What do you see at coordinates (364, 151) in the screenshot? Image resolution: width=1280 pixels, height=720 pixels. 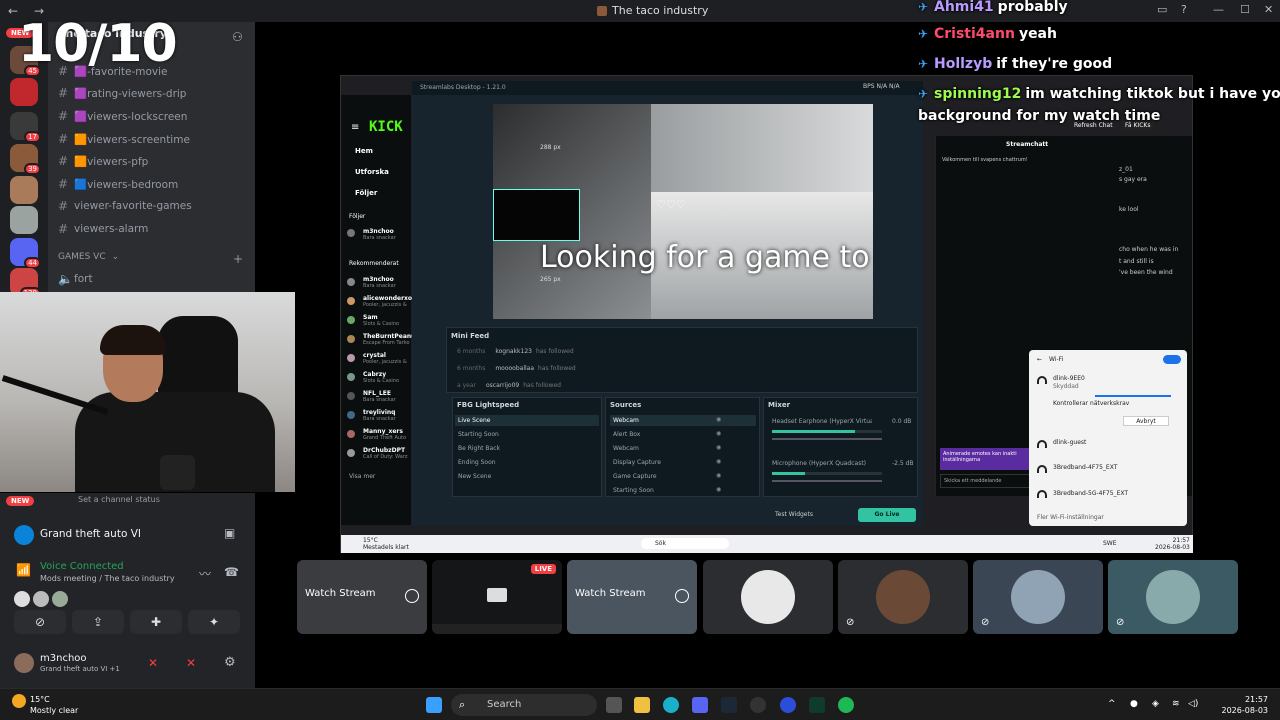 I see `nav-home: Hem` at bounding box center [364, 151].